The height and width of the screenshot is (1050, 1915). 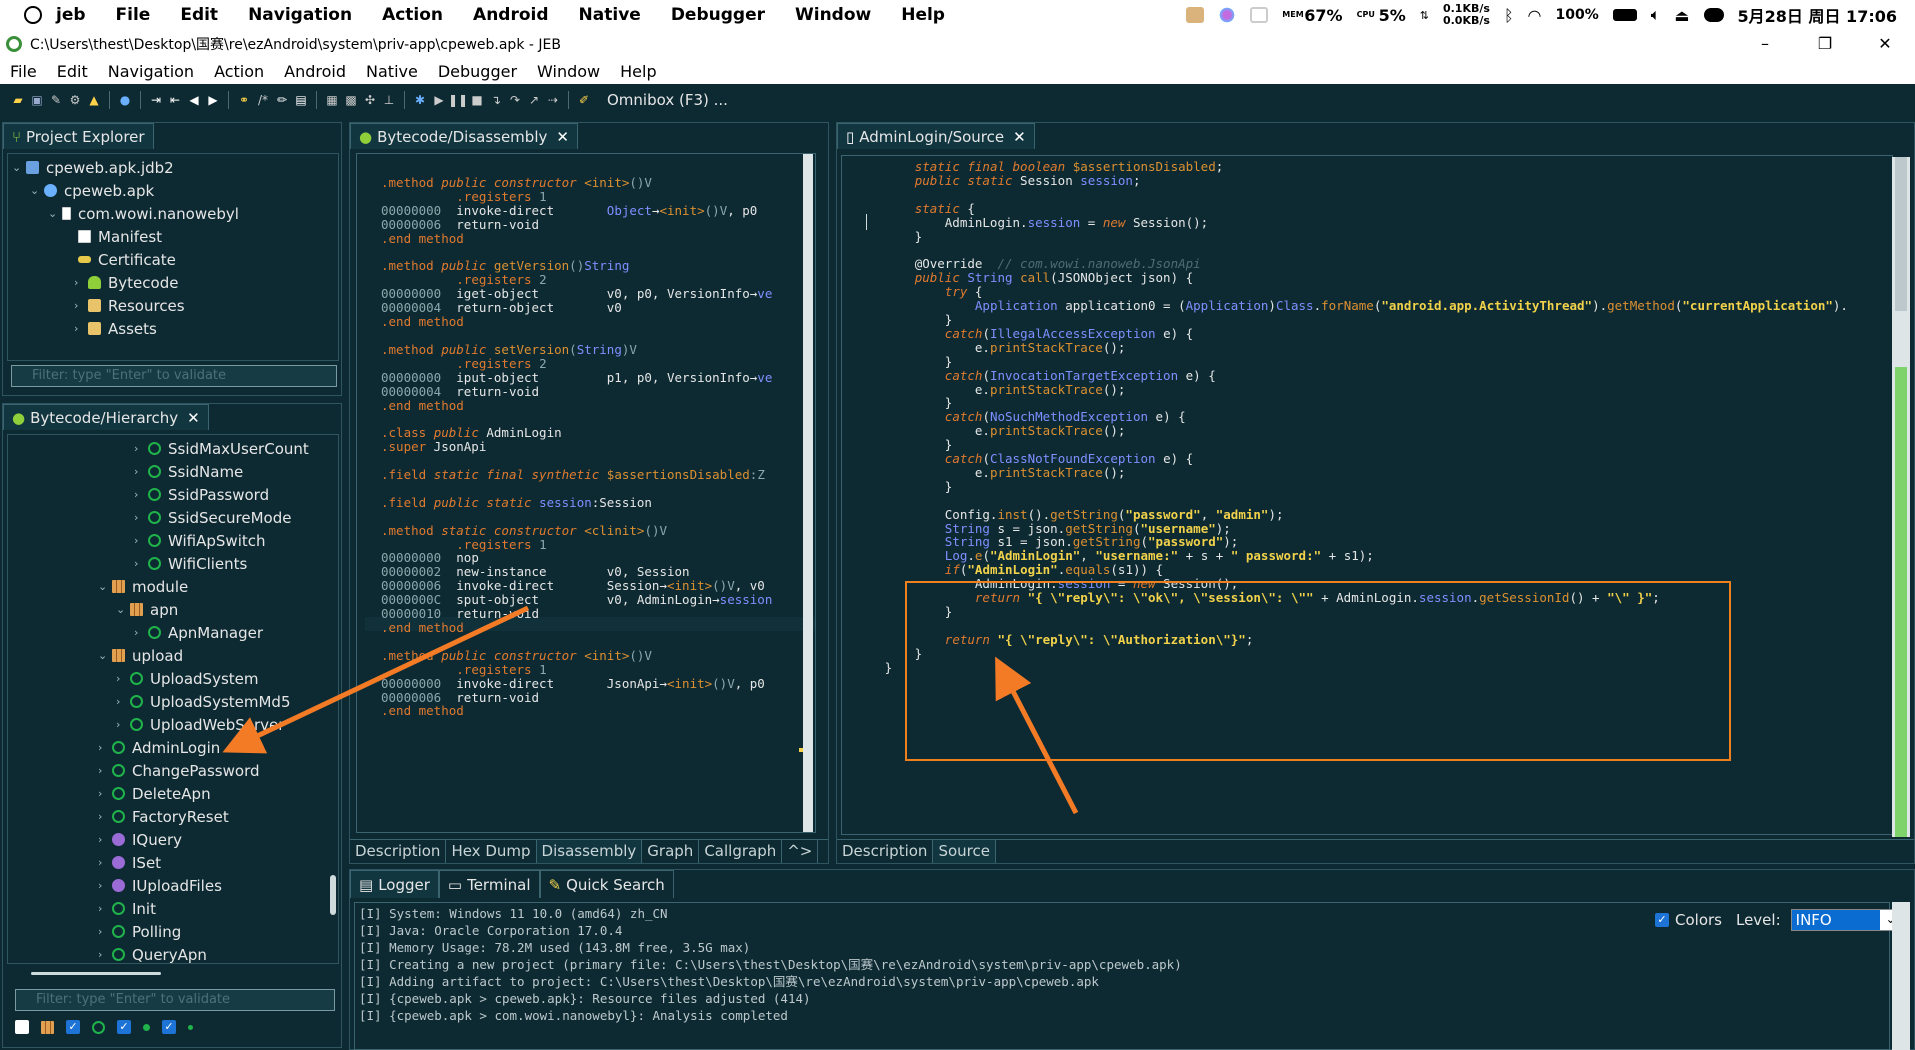 I want to click on tab-callgraph: Callgraph, so click(x=741, y=851).